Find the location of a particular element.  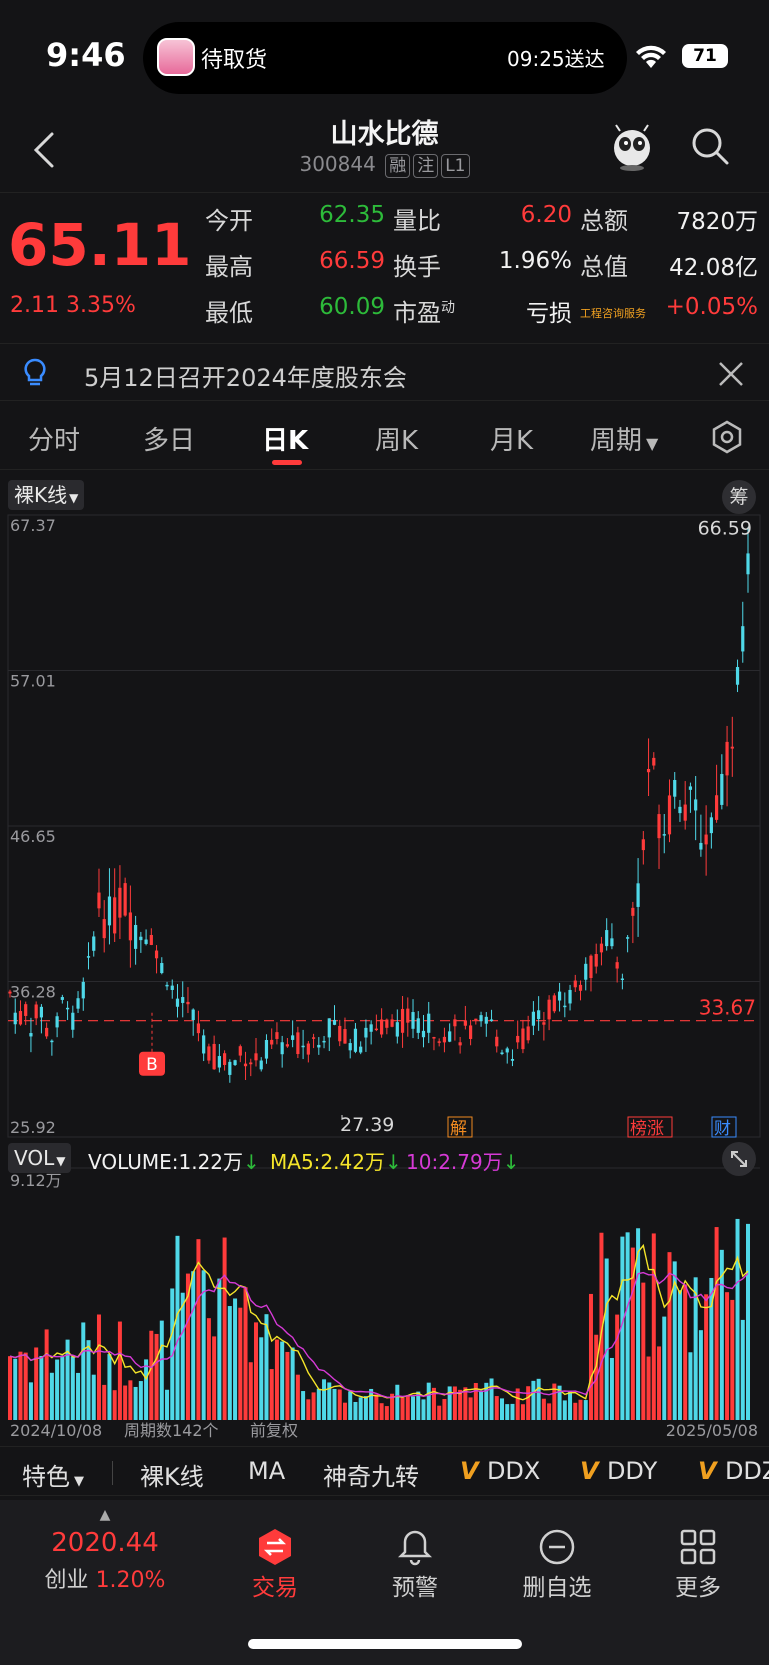

tab-multi-day: 多日 is located at coordinates (169, 438).